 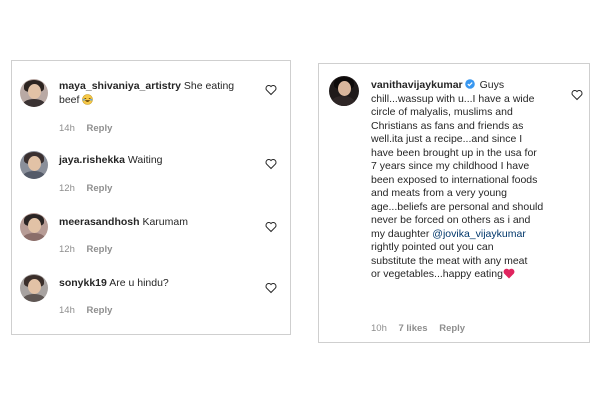 What do you see at coordinates (413, 328) in the screenshot?
I see `likes-count-link: 7 likes` at bounding box center [413, 328].